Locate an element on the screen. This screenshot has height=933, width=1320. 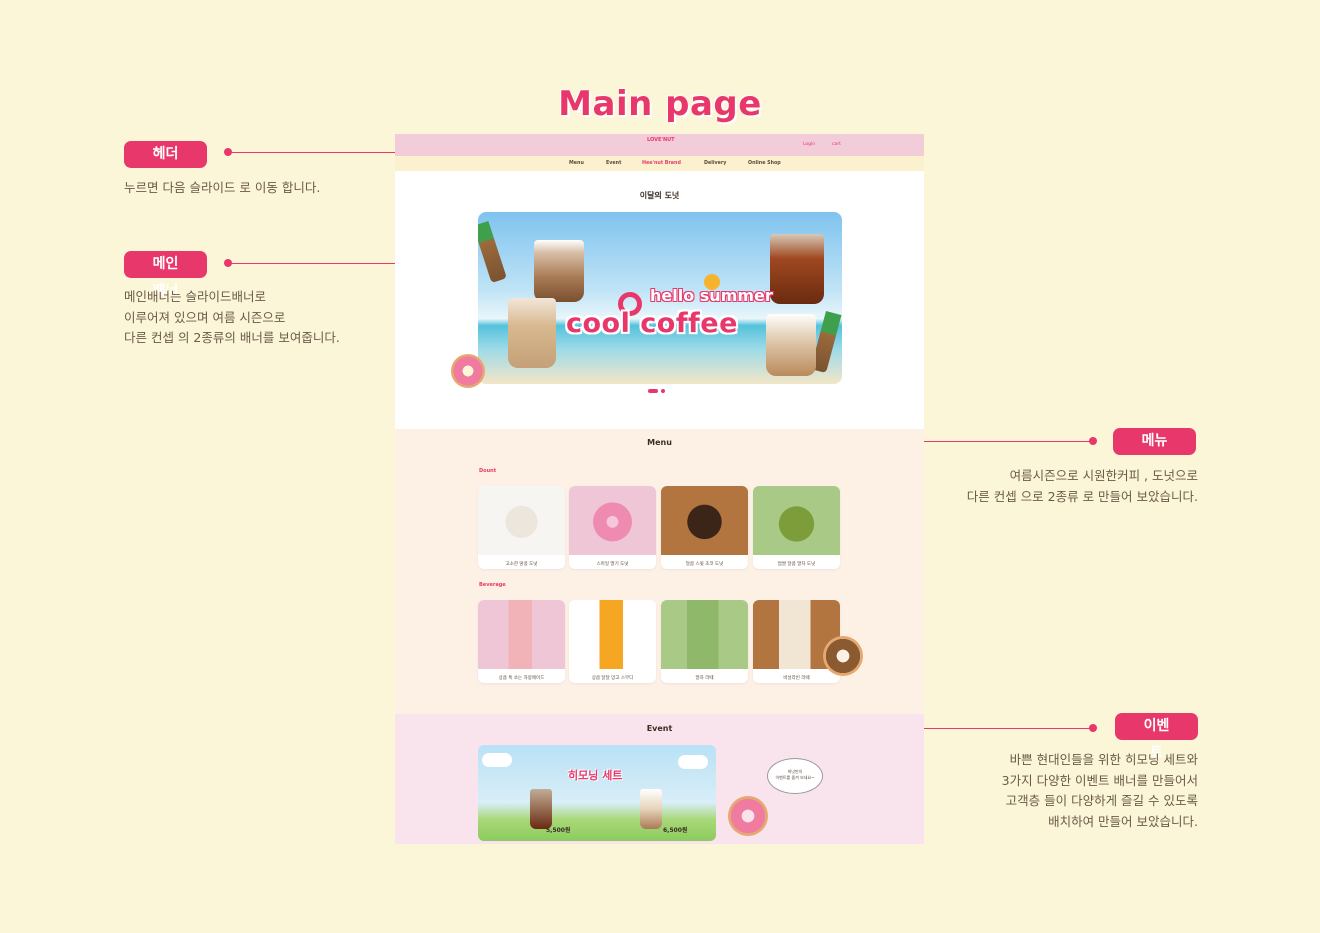
header-annotation-label: 헤더 is located at coordinates (165, 154).